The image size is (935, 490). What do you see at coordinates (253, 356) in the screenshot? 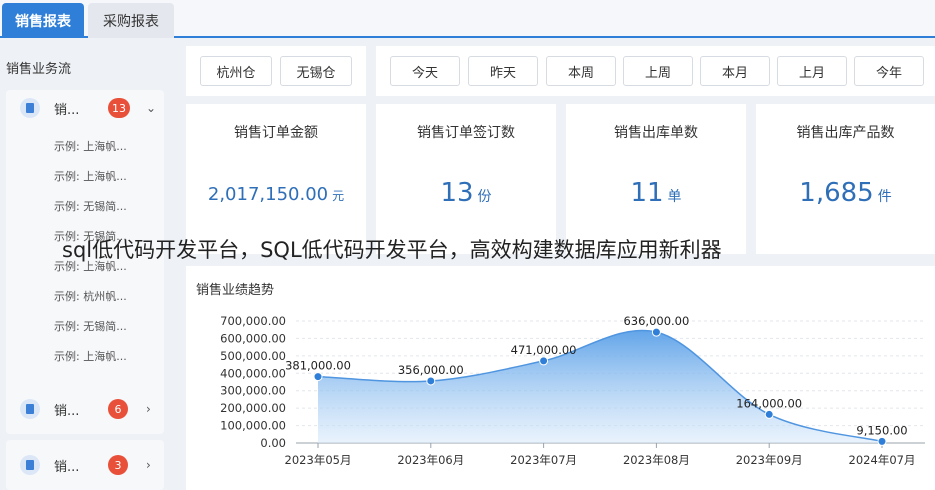
I see `y-tick-label: 500,000.00` at bounding box center [253, 356].